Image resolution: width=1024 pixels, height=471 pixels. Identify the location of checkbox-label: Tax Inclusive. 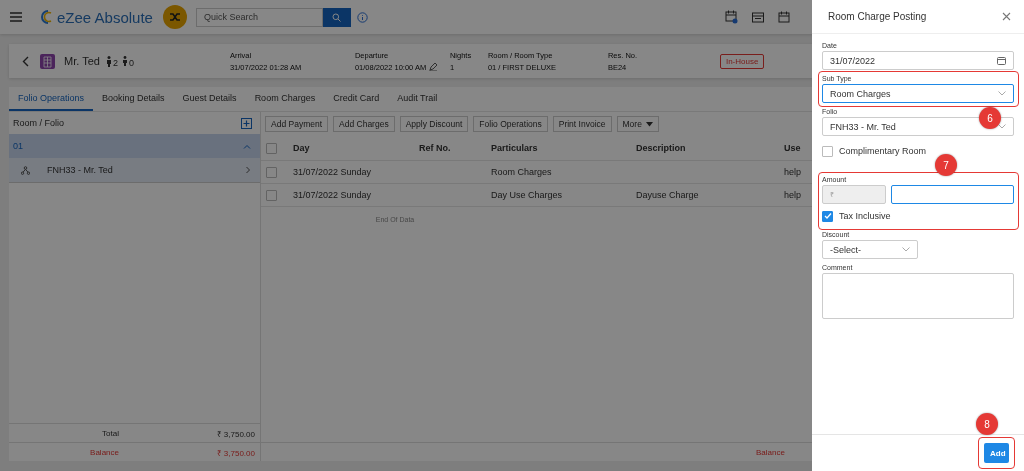
(865, 216).